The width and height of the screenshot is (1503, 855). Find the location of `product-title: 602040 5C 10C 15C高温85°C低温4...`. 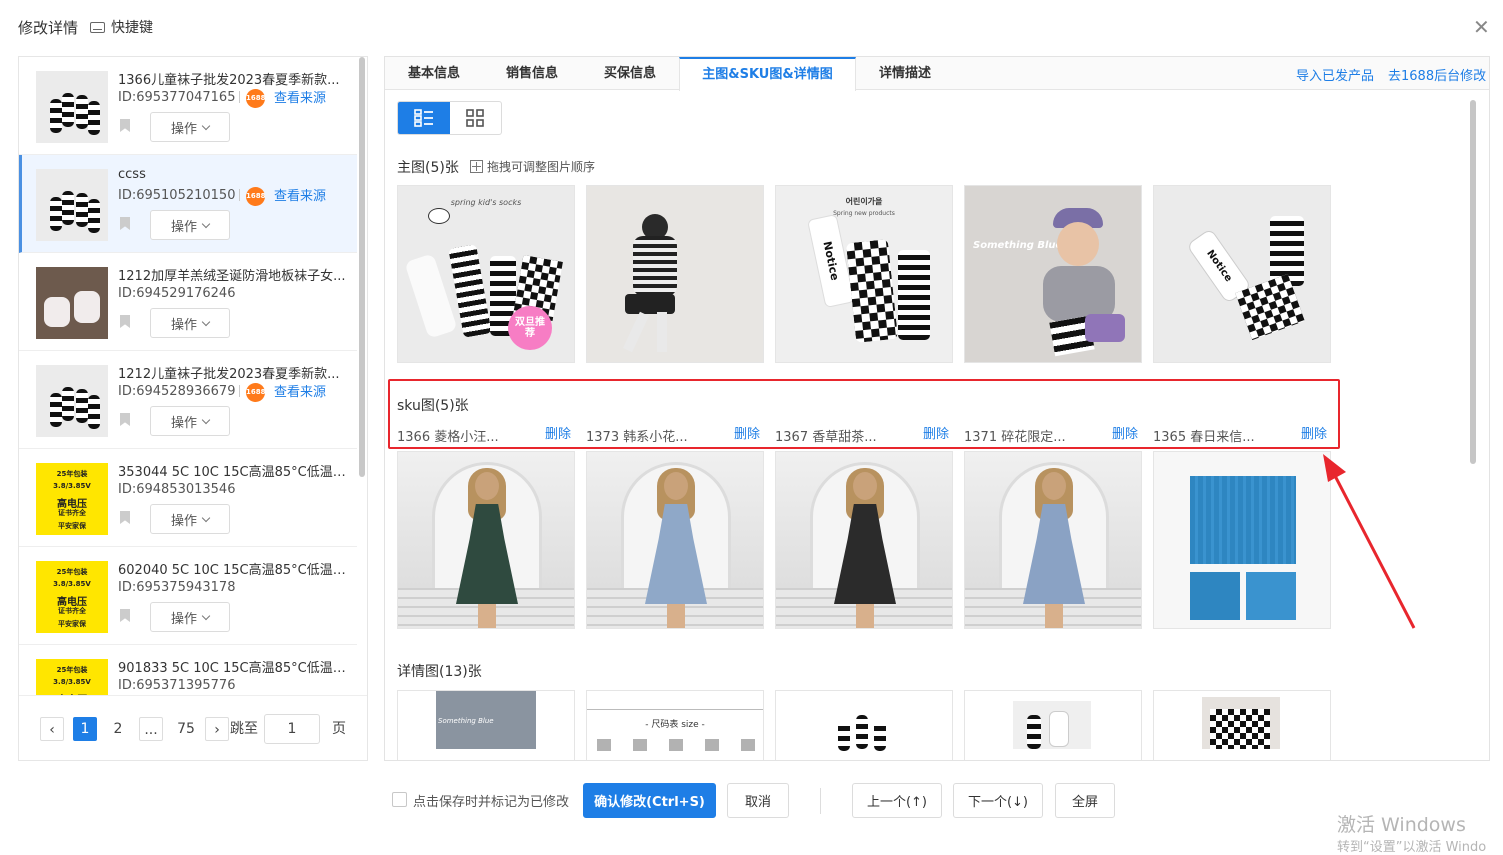

product-title: 602040 5C 10C 15C高温85°C低温4... is located at coordinates (234, 570).